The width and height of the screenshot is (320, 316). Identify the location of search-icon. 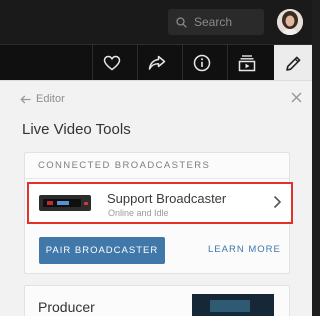
(181, 22).